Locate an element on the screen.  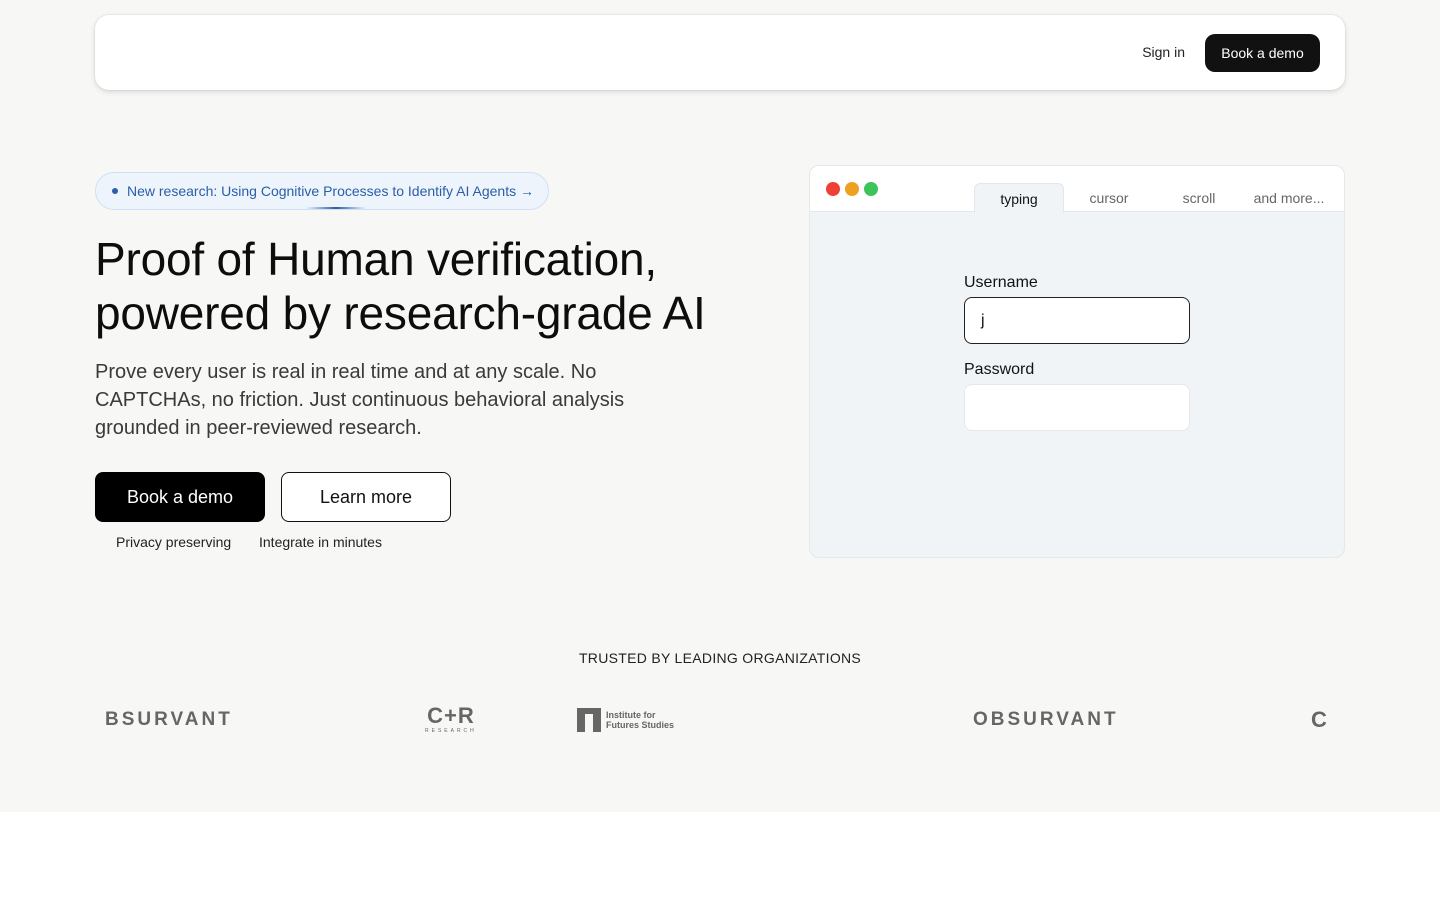
tab-cursor: cursor is located at coordinates (1109, 198).